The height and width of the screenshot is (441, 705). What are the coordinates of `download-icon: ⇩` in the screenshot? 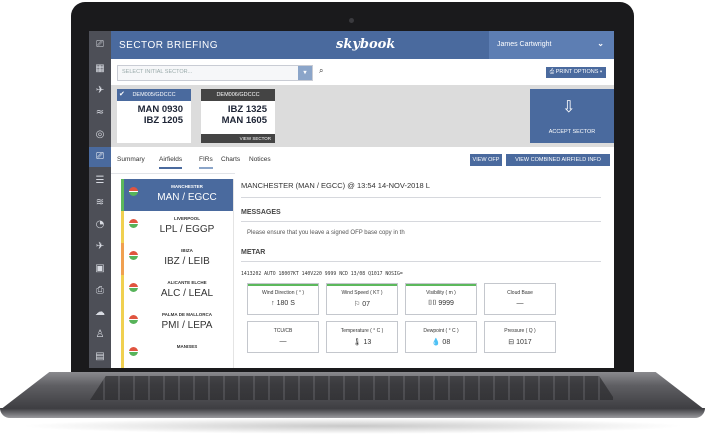 It's located at (569, 106).